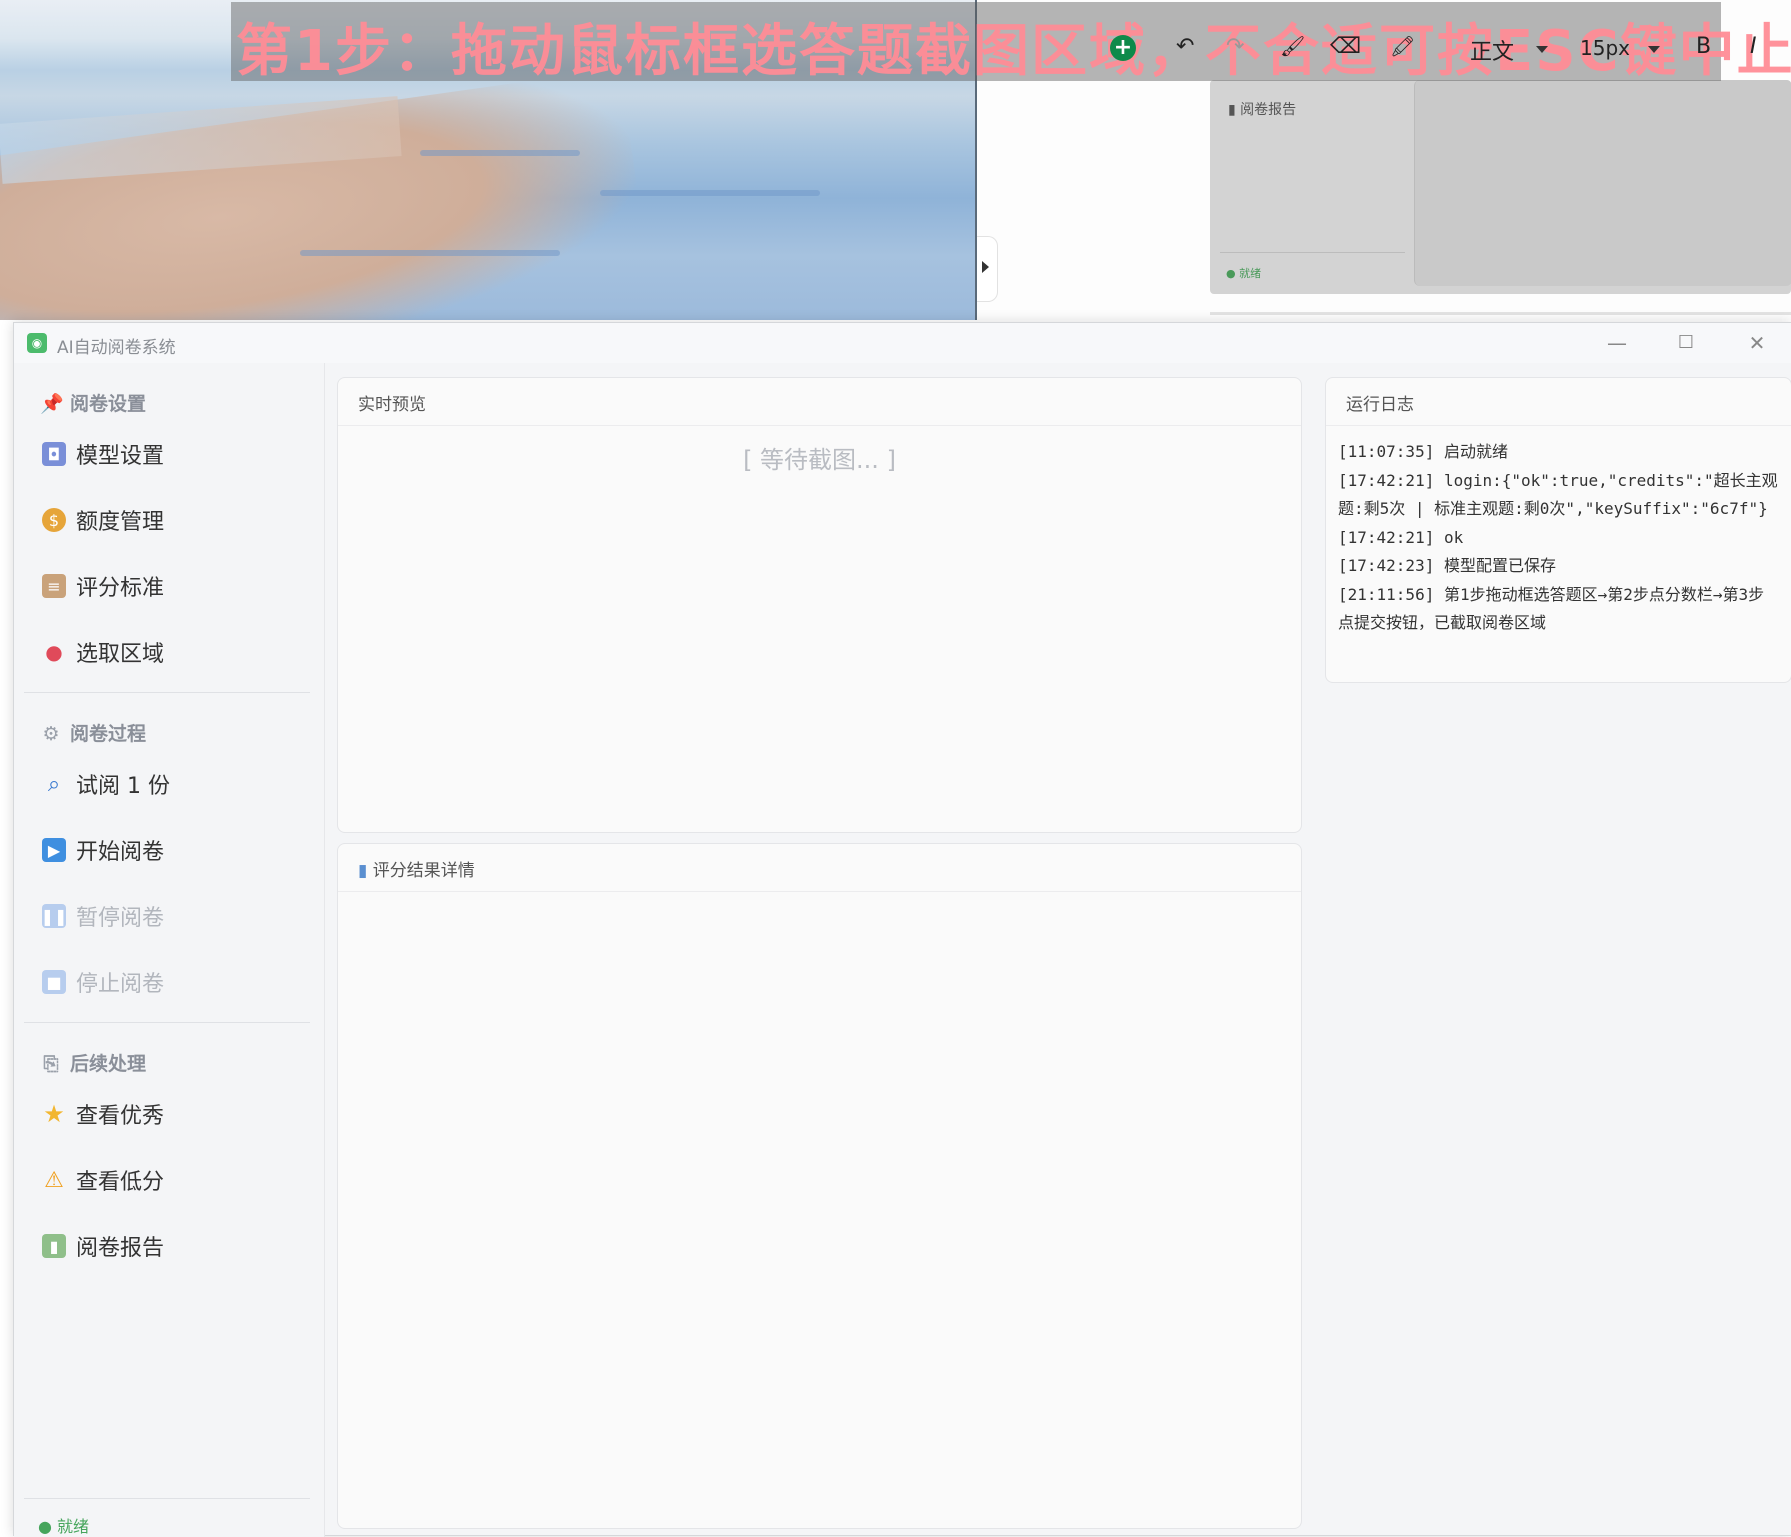 The image size is (1791, 1537). What do you see at coordinates (1500, 313) in the screenshot?
I see `background-line` at bounding box center [1500, 313].